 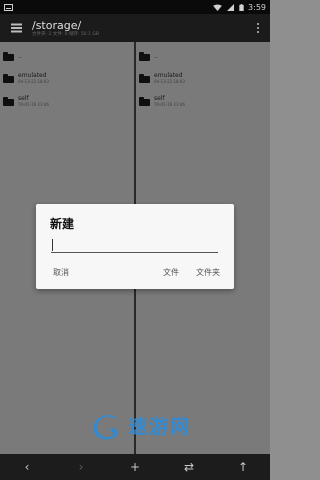 What do you see at coordinates (105, 427) in the screenshot?
I see `watermark-logo-icon` at bounding box center [105, 427].